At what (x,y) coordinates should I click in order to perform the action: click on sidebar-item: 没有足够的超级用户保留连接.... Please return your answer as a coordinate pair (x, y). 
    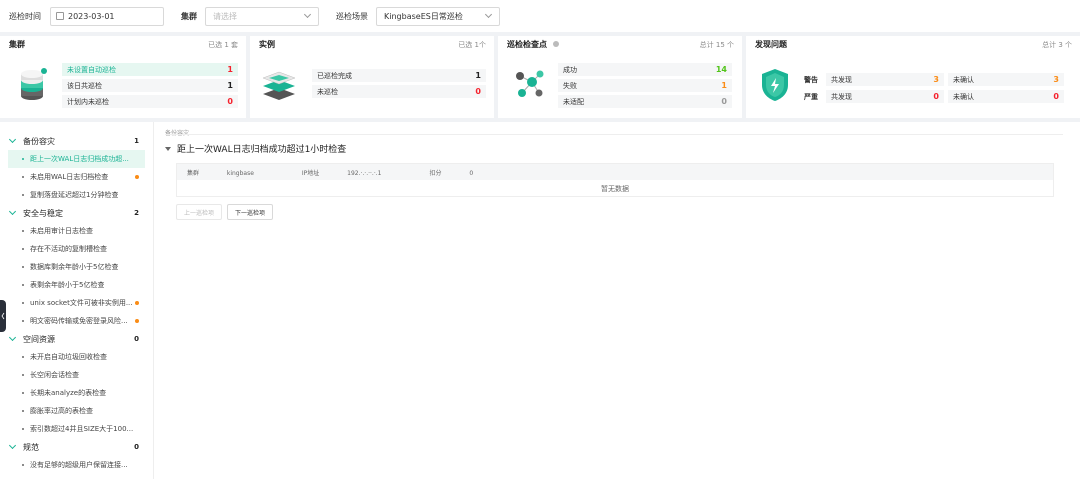
    Looking at the image, I should click on (76, 465).